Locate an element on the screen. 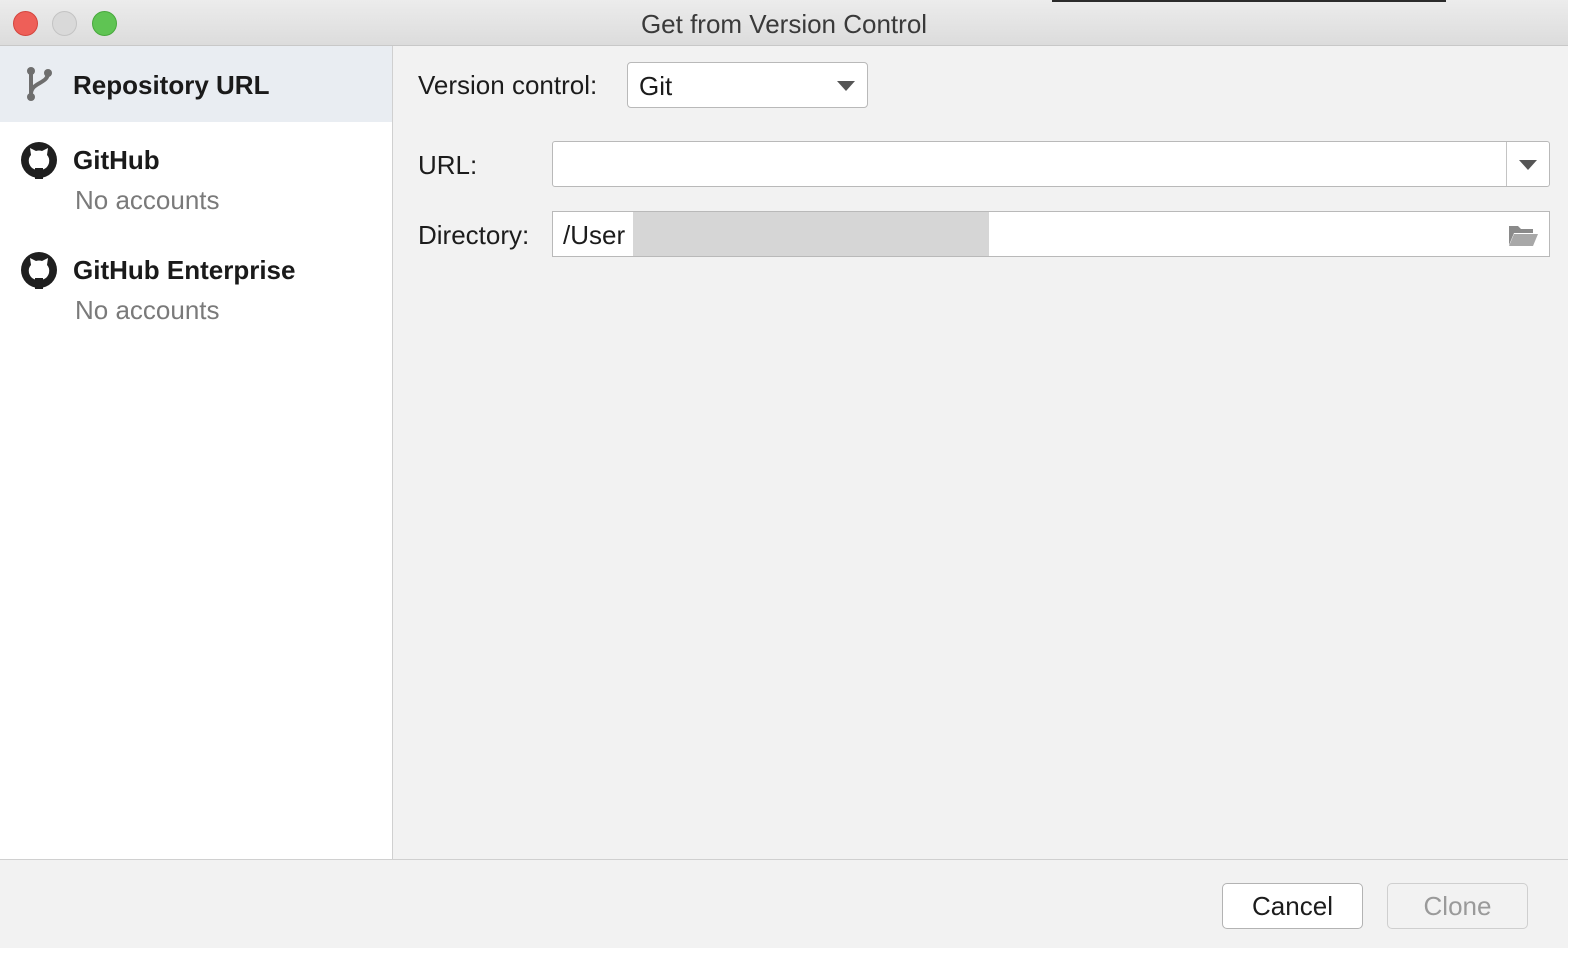  sidebar-item-repository-url: Repository URL is located at coordinates (196, 84).